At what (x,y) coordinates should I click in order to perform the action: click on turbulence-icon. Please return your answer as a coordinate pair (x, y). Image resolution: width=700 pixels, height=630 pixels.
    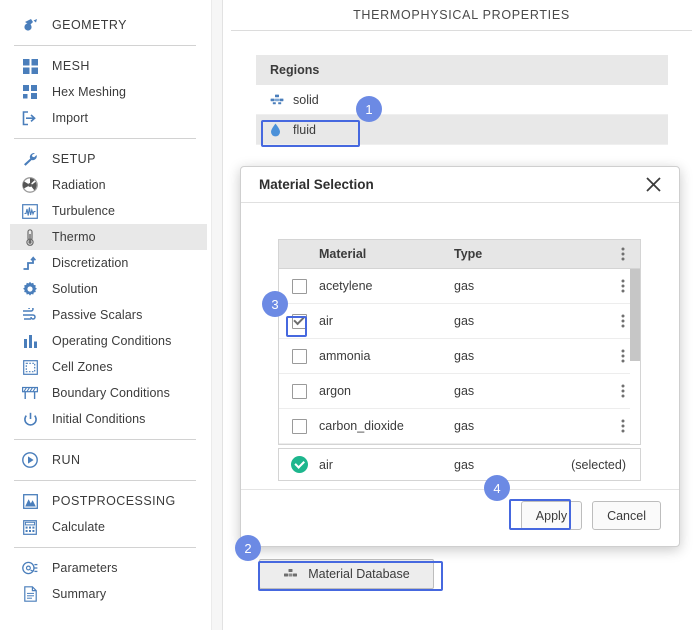
    Looking at the image, I should click on (30, 211).